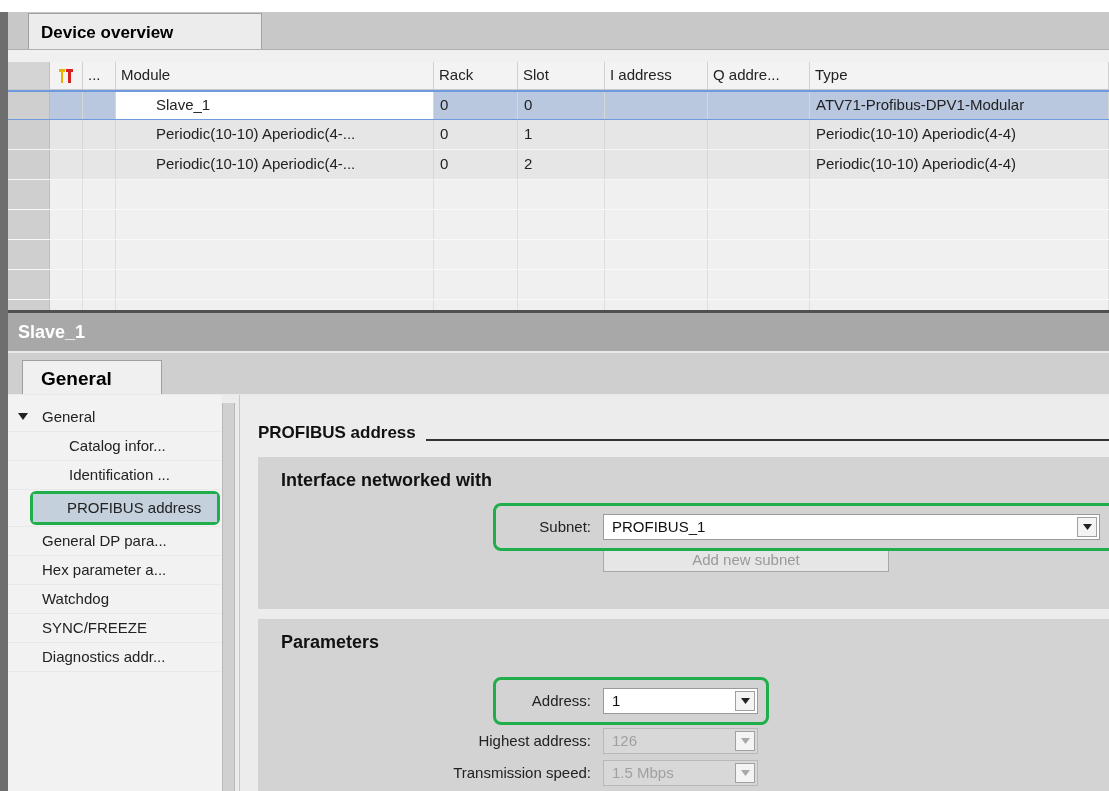 The width and height of the screenshot is (1109, 791). I want to click on expand-arrow-icon, so click(23, 417).